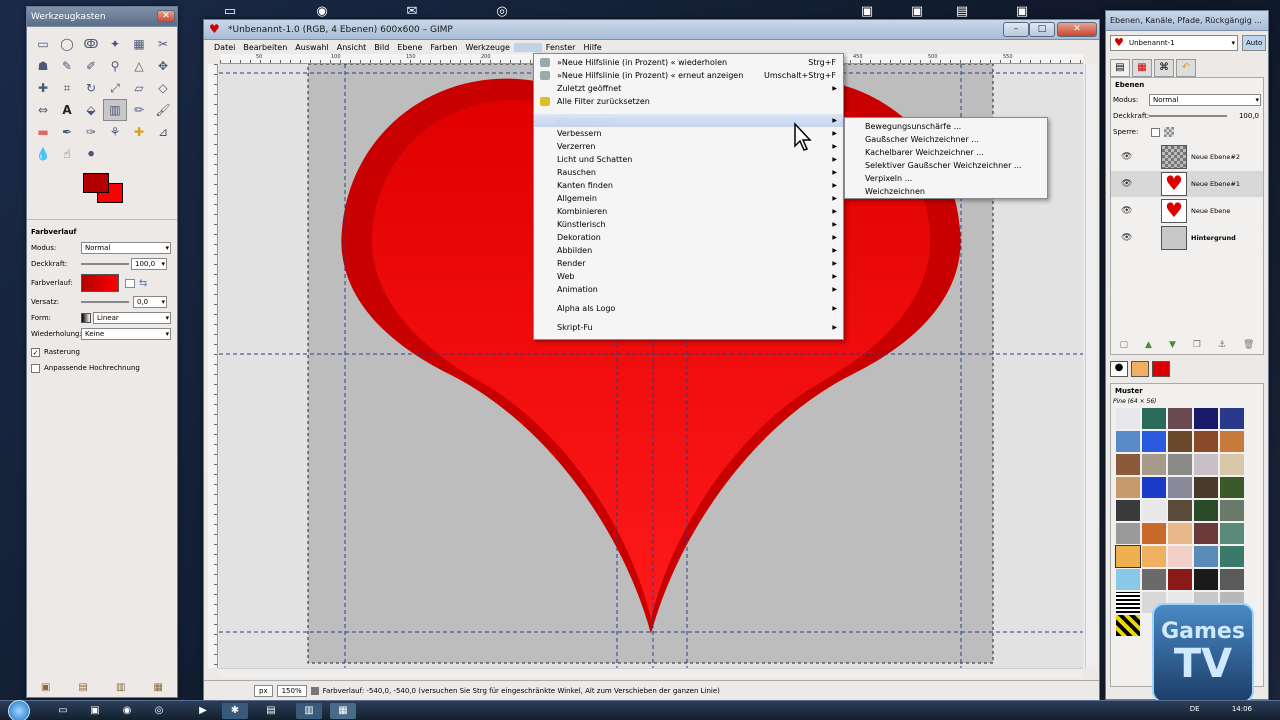  What do you see at coordinates (1188, 116) in the screenshot?
I see `layer-opacity-slider` at bounding box center [1188, 116].